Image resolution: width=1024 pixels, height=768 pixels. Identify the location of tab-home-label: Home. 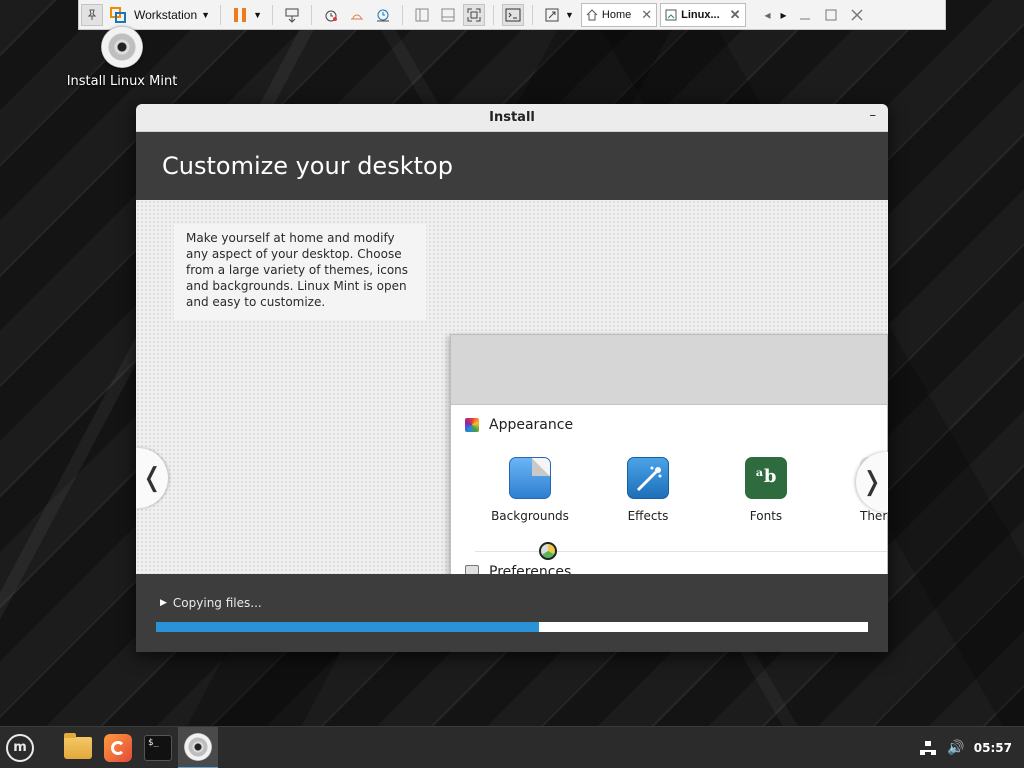
(616, 14).